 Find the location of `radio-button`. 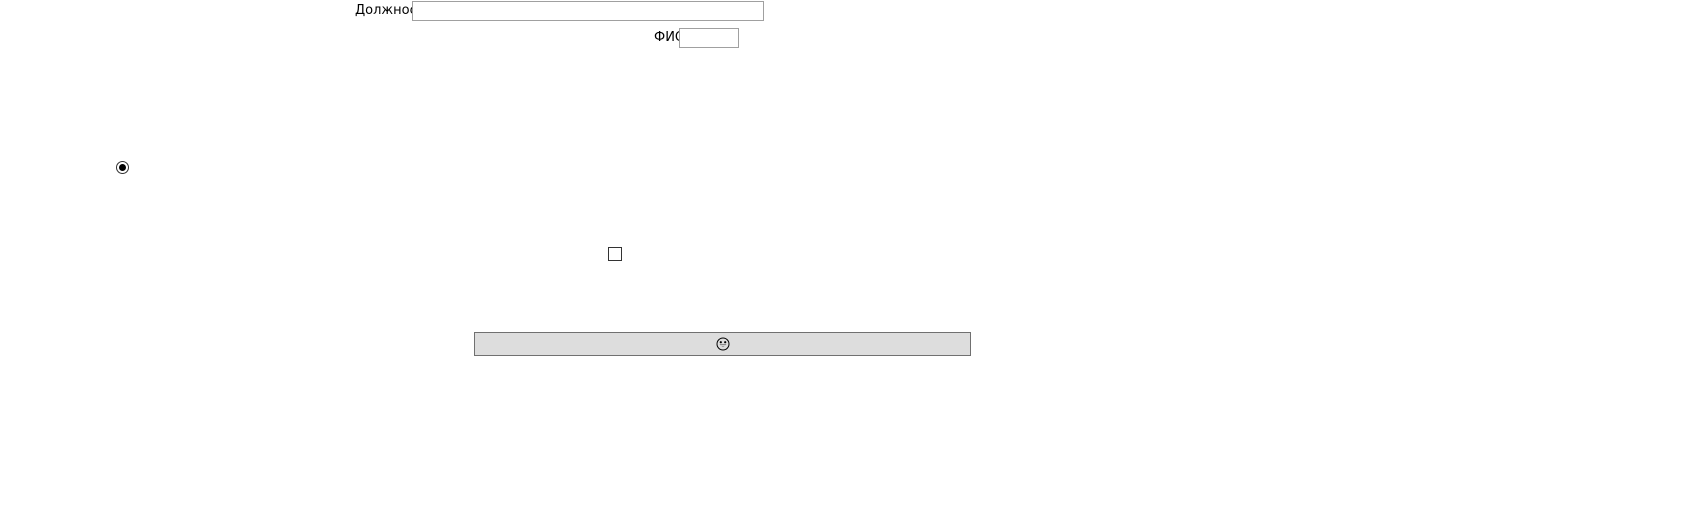

radio-button is located at coordinates (122, 167).